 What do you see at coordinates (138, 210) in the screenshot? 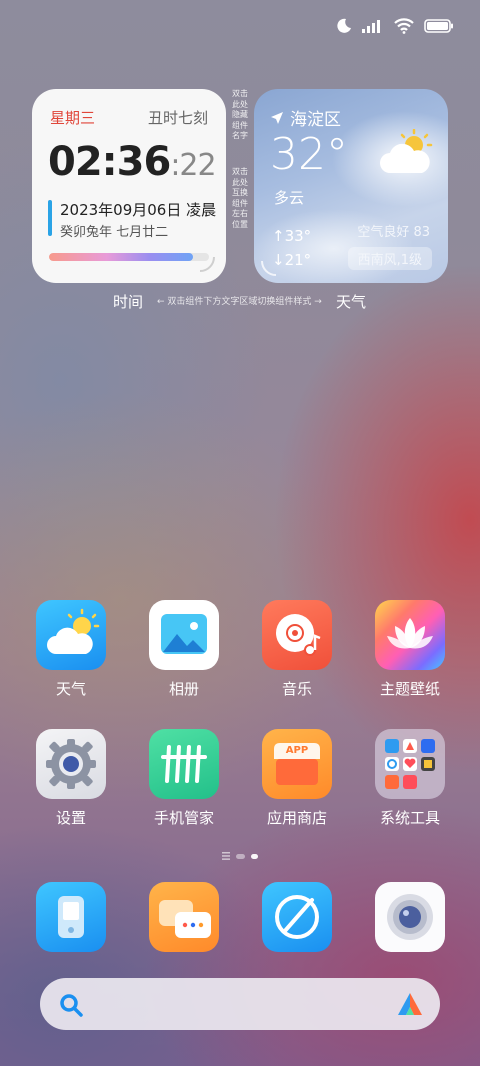
I see `date-label: 2023年09月06日 凌晨` at bounding box center [138, 210].